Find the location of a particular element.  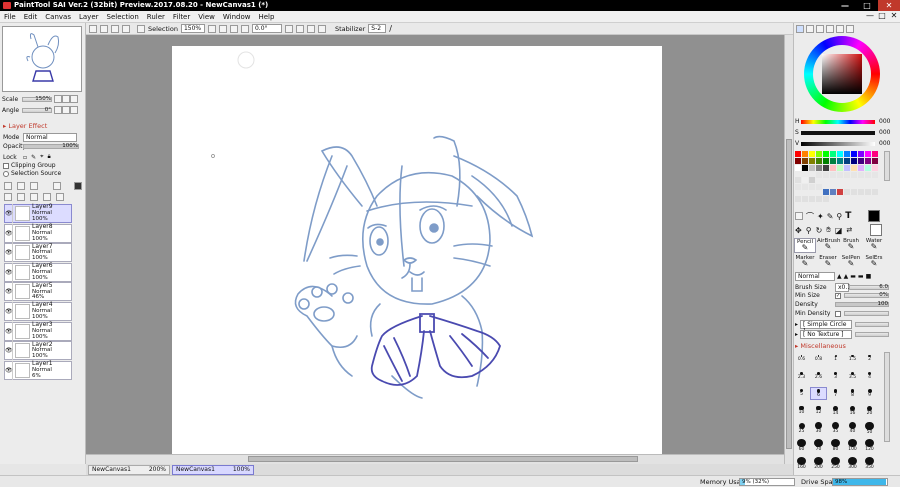

add-mask-button is located at coordinates (21, 197).